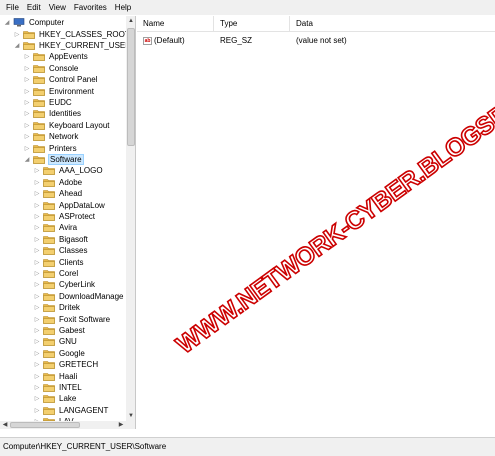 This screenshot has height=456, width=495. Describe the element at coordinates (85, 319) in the screenshot. I see `tree-node-label: Foxit Software` at that location.